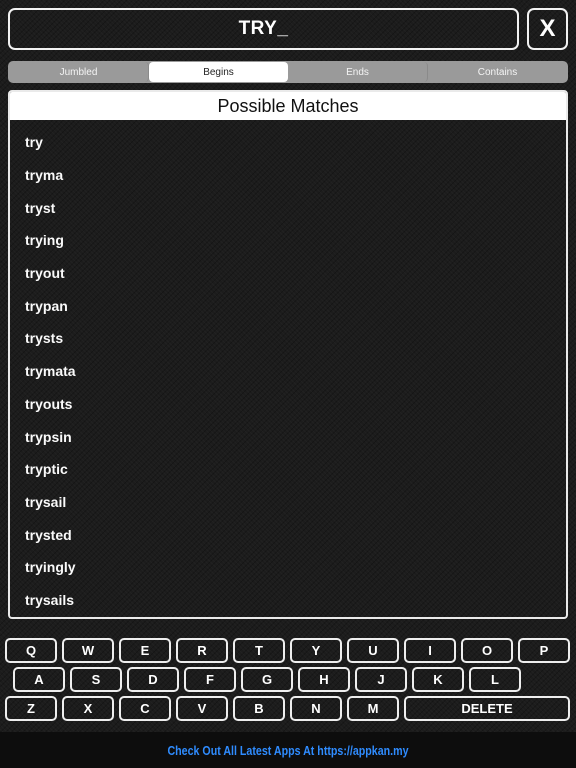  Describe the element at coordinates (88, 708) in the screenshot. I see `key-x: X` at that location.